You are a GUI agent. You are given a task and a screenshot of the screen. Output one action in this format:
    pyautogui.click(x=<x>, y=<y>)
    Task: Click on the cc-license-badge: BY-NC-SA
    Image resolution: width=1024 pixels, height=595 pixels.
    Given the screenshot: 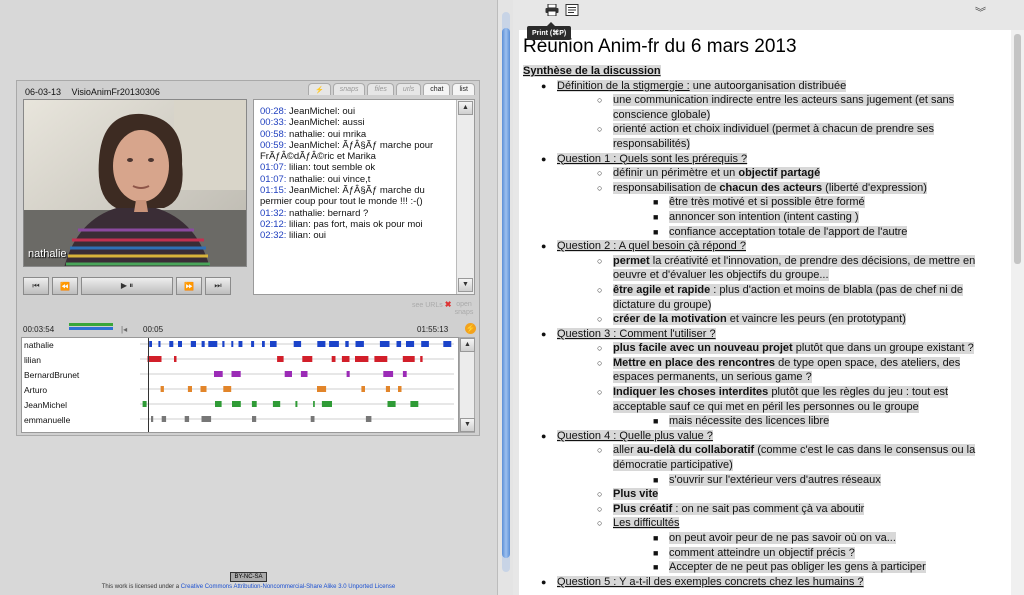 What is the action you would take?
    pyautogui.click(x=248, y=577)
    